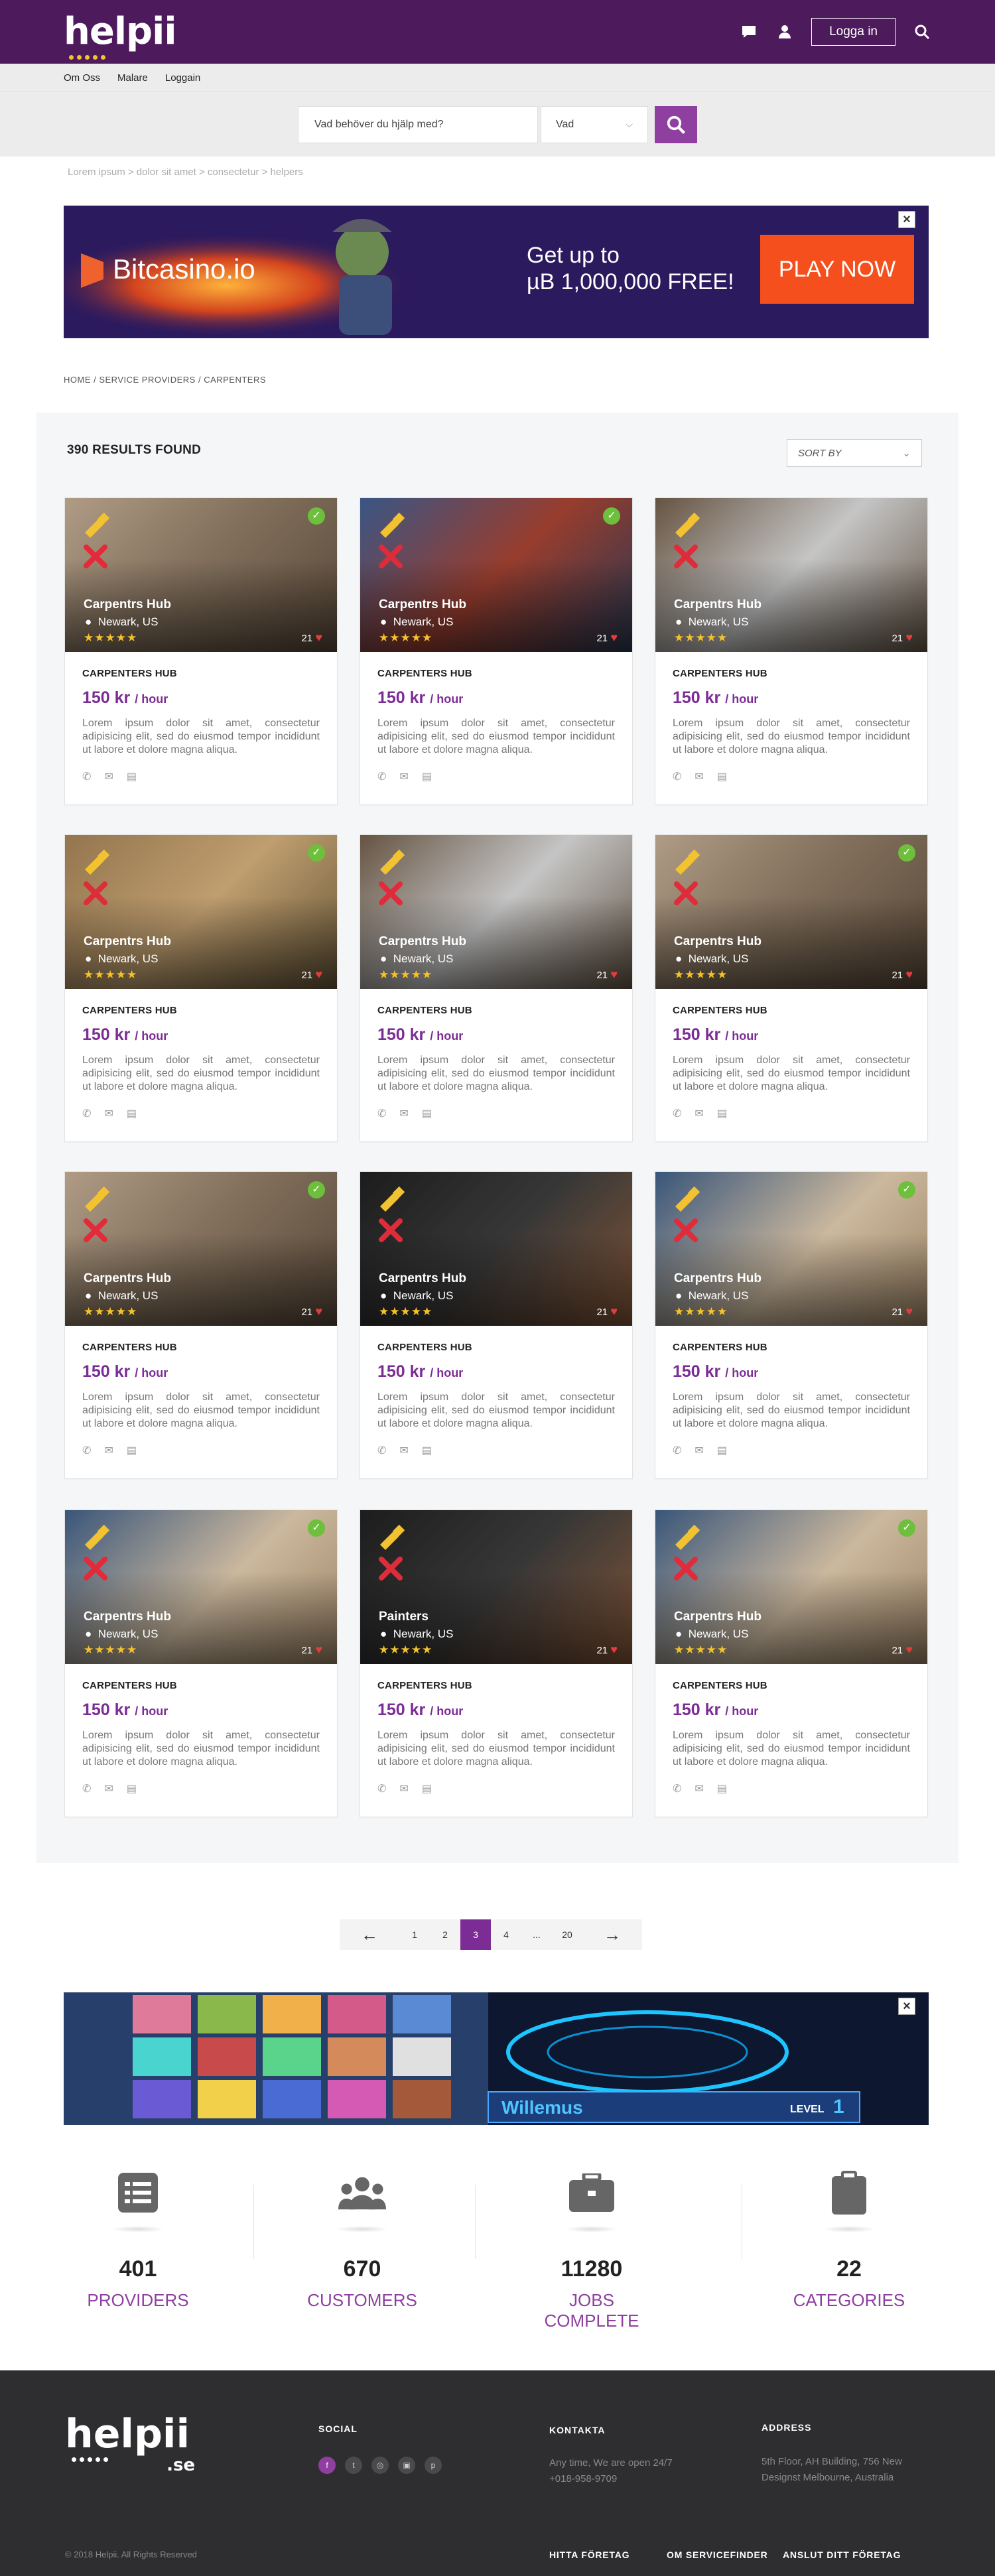 Image resolution: width=995 pixels, height=2576 pixels. Describe the element at coordinates (567, 1935) in the screenshot. I see `page-20: 20` at that location.